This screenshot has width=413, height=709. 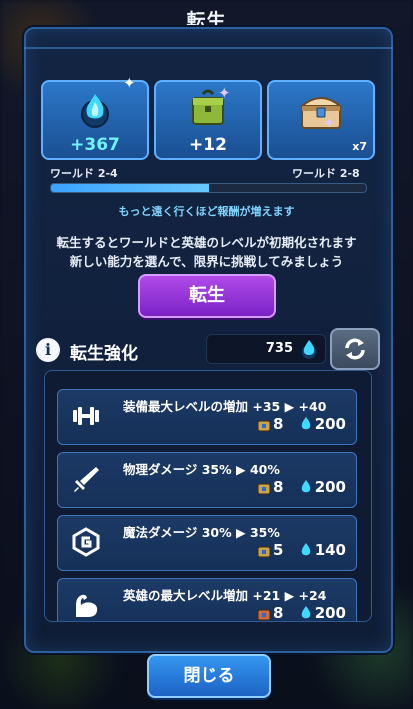 I want to click on cost-souls: 140, so click(x=330, y=550).